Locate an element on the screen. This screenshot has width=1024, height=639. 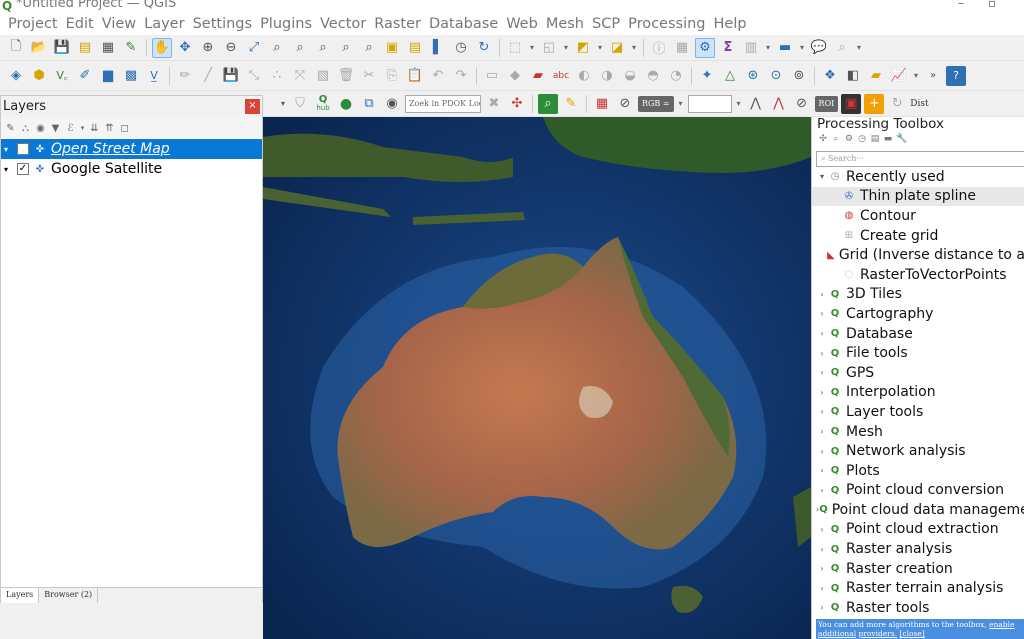
new-print-layout-icon: ▤ is located at coordinates (85, 48).